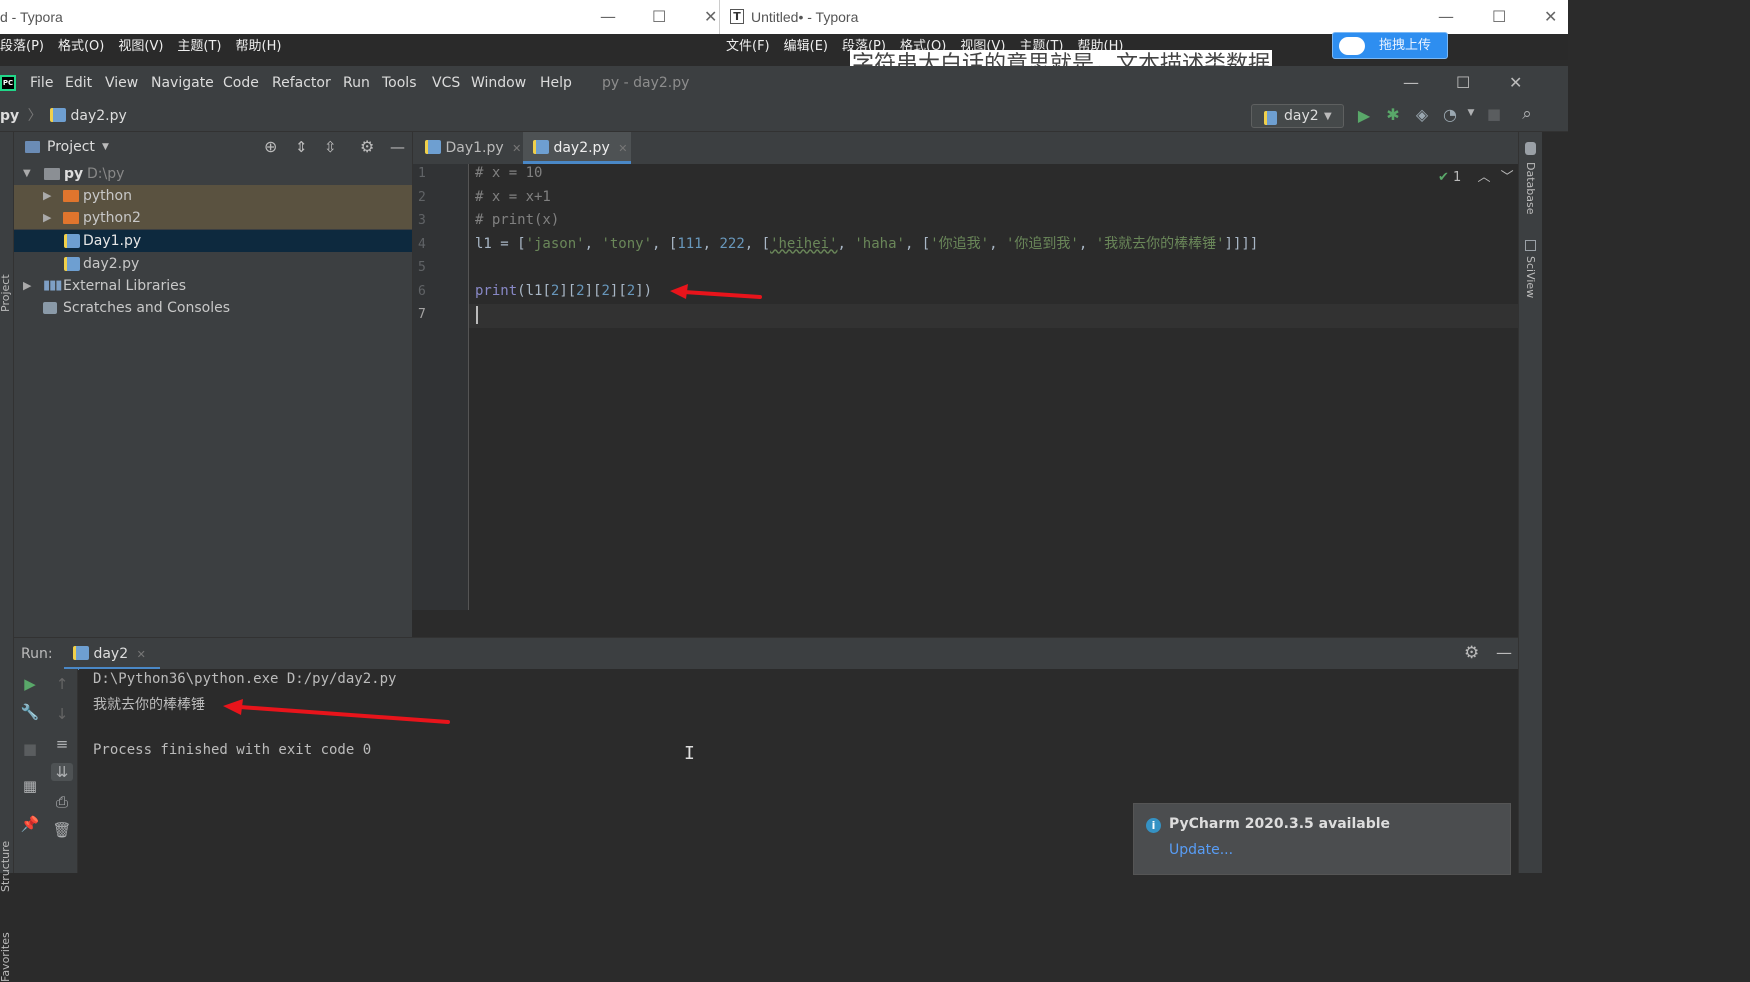 This screenshot has width=1750, height=982. I want to click on tree-item-day1: Day1.py, so click(213, 241).